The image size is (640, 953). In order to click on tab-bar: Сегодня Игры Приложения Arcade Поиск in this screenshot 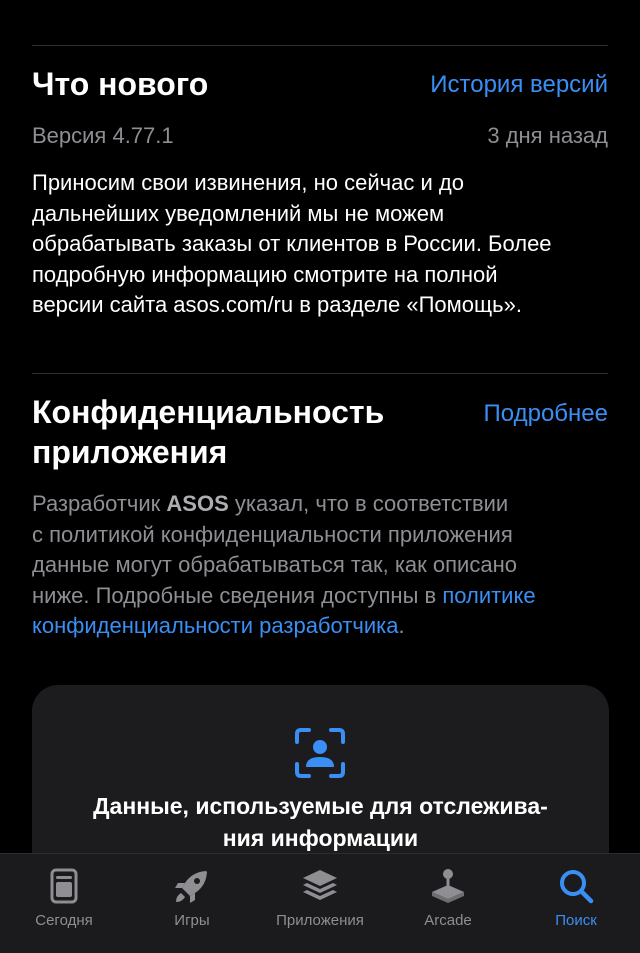, I will do `click(320, 903)`.